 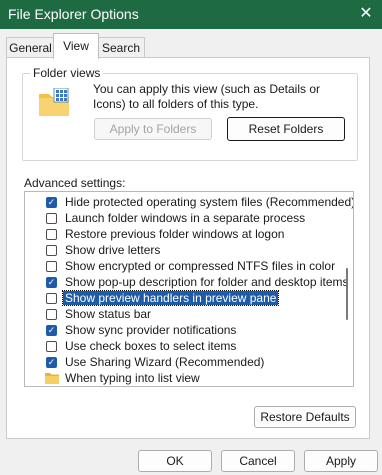 What do you see at coordinates (341, 461) in the screenshot?
I see `apply-button: Apply` at bounding box center [341, 461].